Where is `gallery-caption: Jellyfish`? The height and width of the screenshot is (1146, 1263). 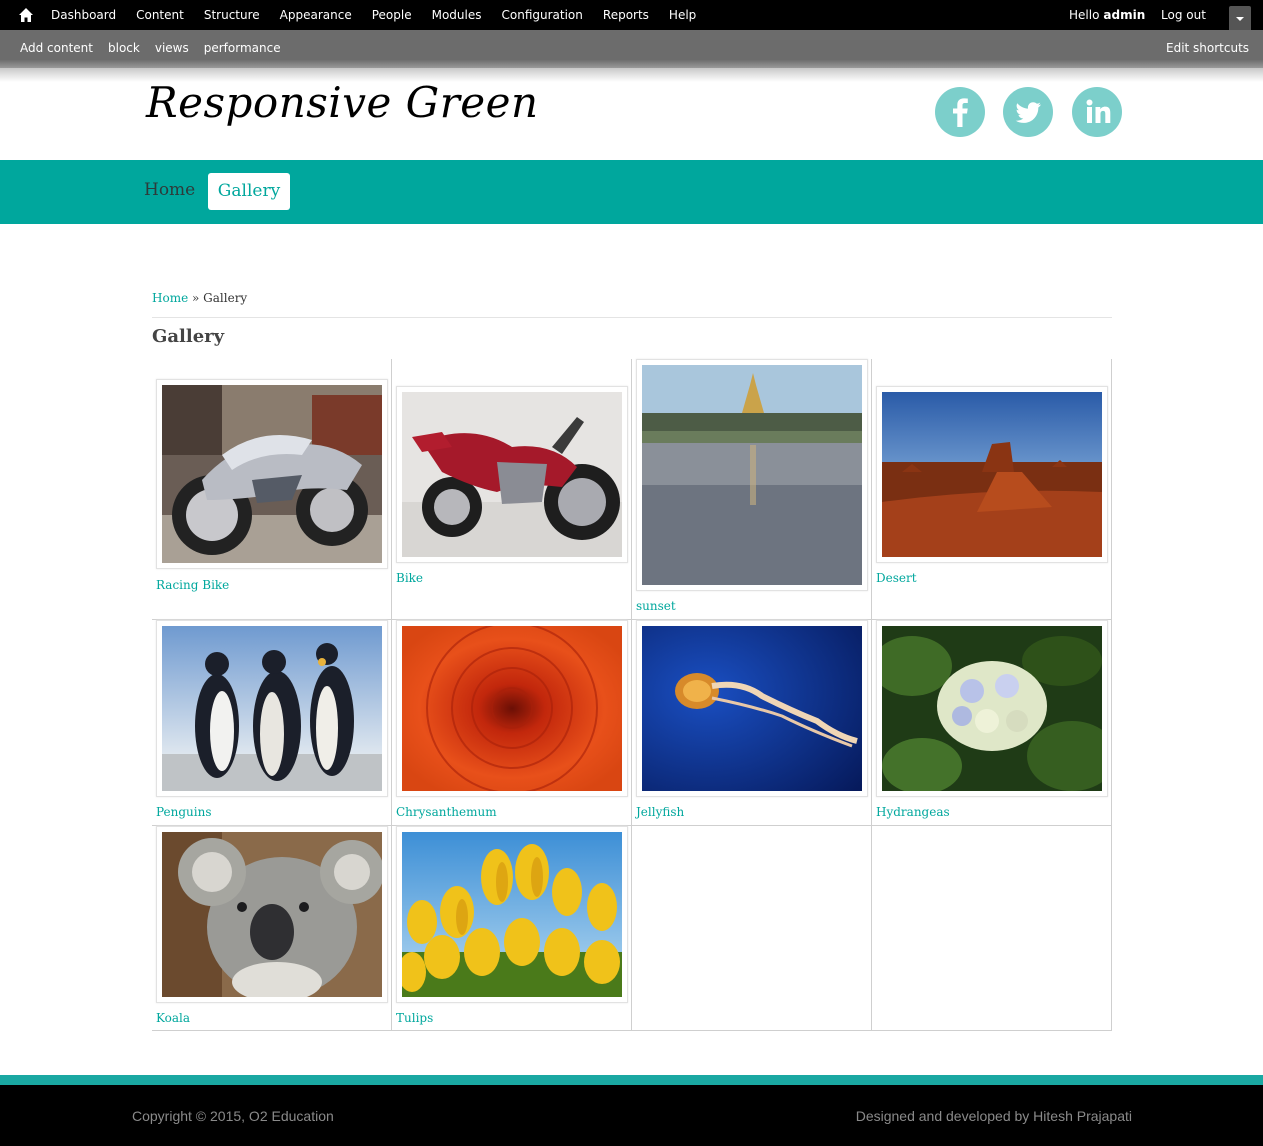
gallery-caption: Jellyfish is located at coordinates (660, 812).